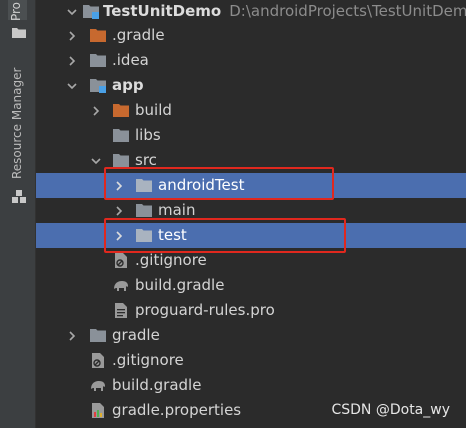  I want to click on tree-row-dot-gradle: .gradle, so click(251, 35).